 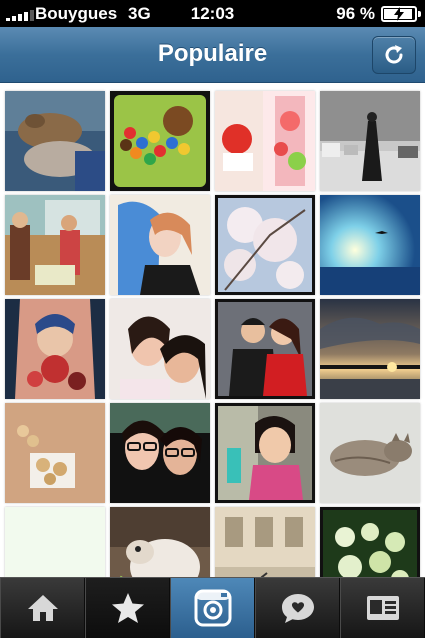 I want to click on photo-sea-bird, so click(x=370, y=245).